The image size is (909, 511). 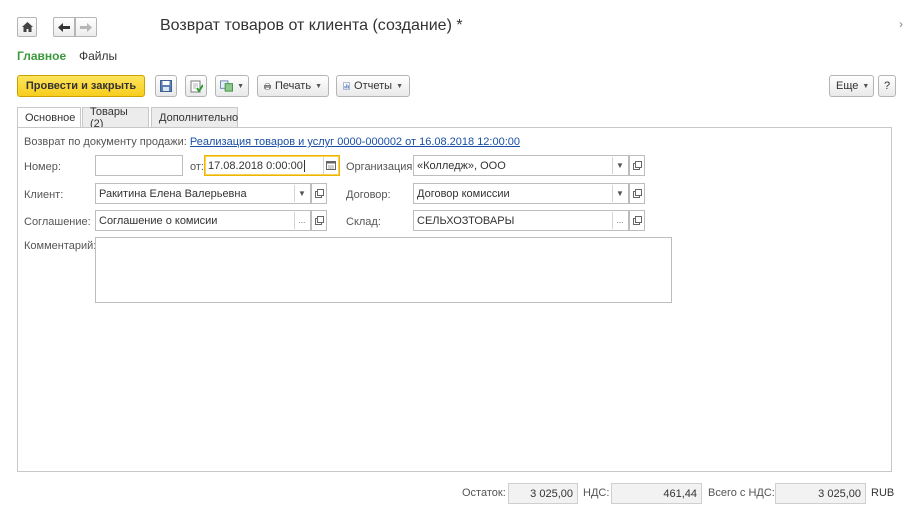 What do you see at coordinates (115, 118) in the screenshot?
I see `tab-goods: Товары (2)` at bounding box center [115, 118].